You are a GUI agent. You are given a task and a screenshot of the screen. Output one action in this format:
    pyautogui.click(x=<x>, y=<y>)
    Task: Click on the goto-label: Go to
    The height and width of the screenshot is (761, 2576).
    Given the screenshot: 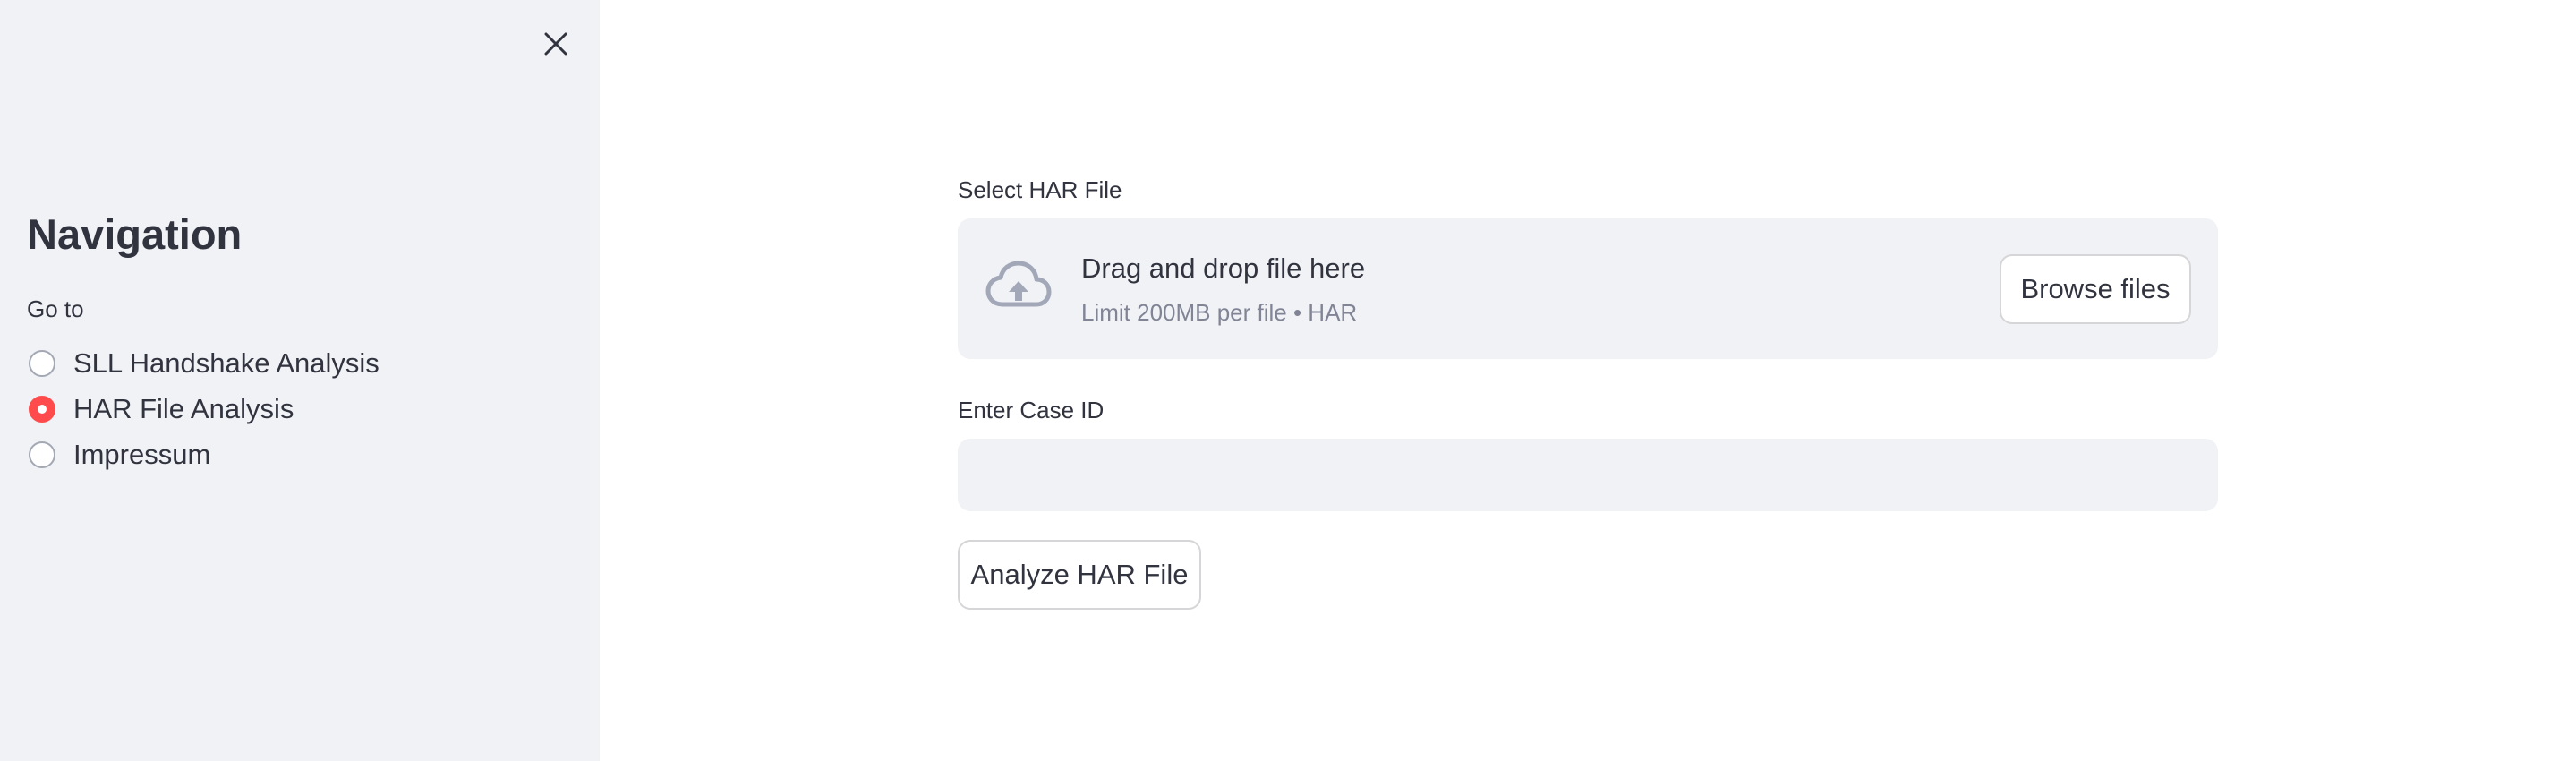 What is the action you would take?
    pyautogui.click(x=55, y=308)
    